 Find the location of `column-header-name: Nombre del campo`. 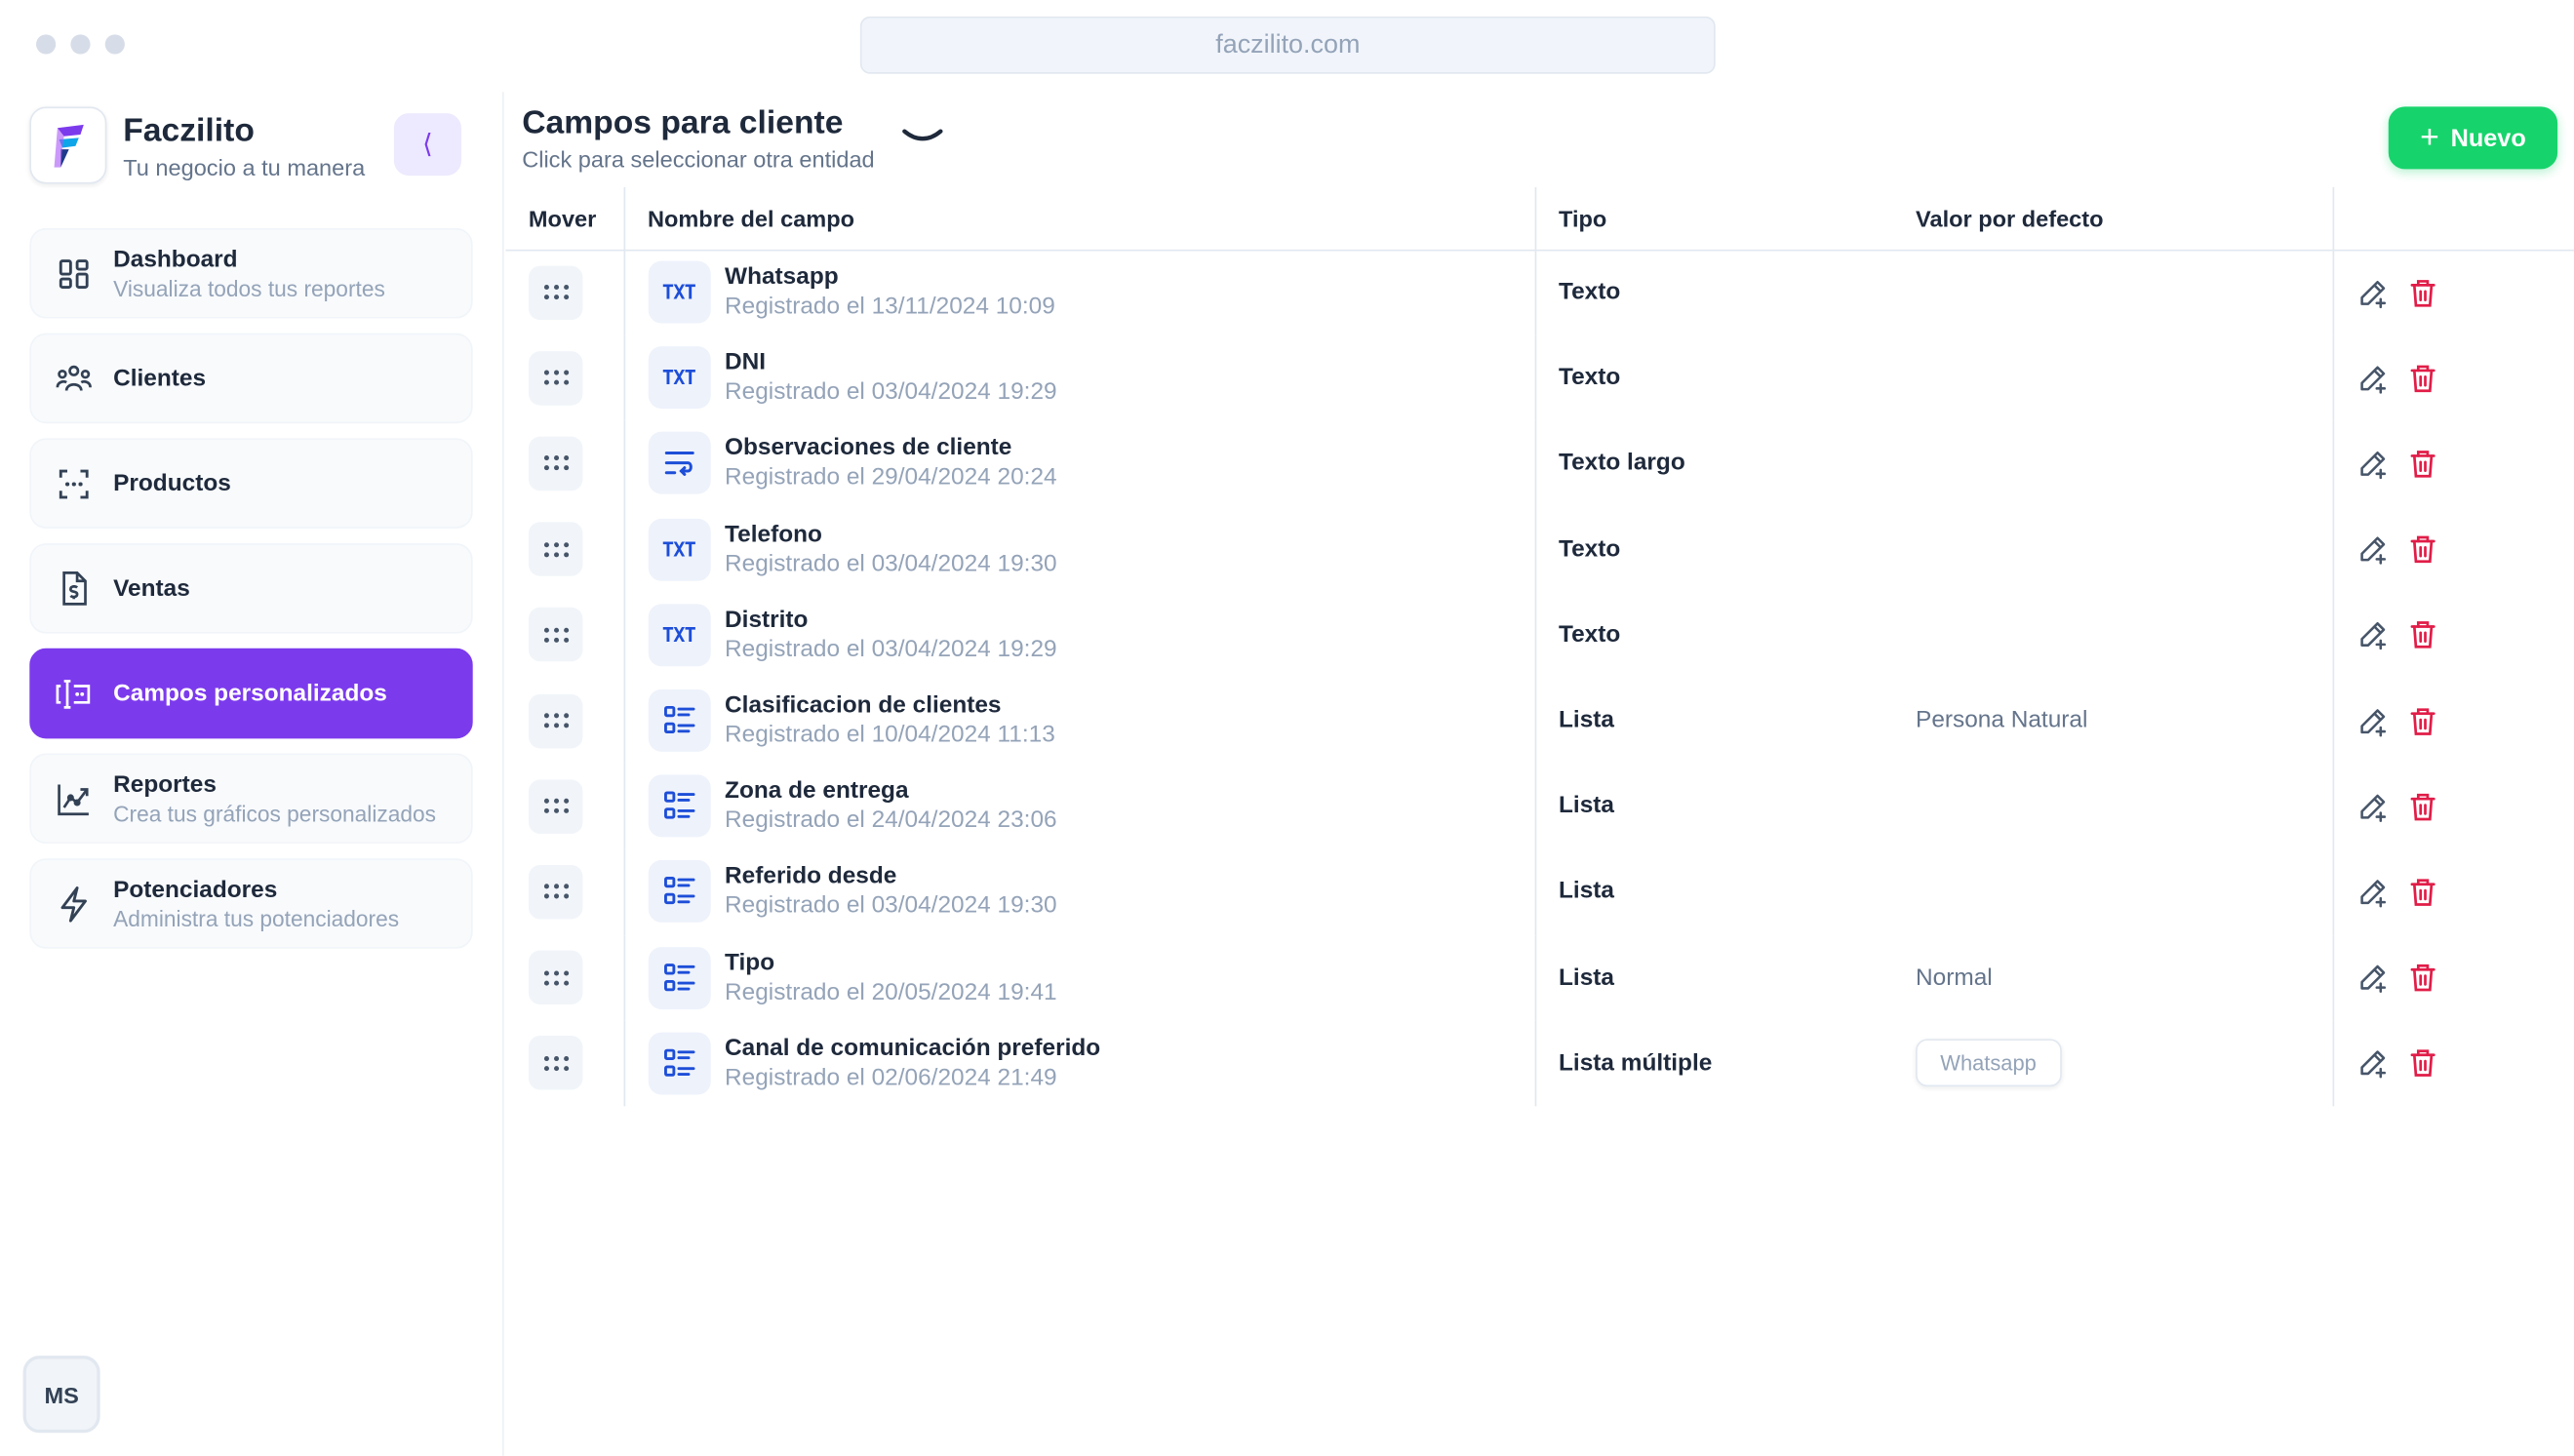

column-header-name: Nombre del campo is located at coordinates (1080, 218).